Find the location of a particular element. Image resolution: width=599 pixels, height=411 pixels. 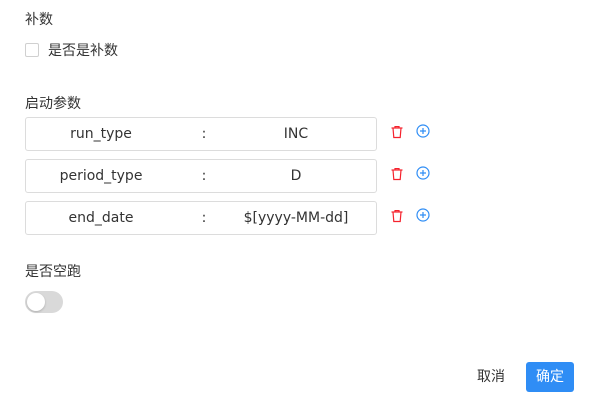

toggle-knob is located at coordinates (36, 302).